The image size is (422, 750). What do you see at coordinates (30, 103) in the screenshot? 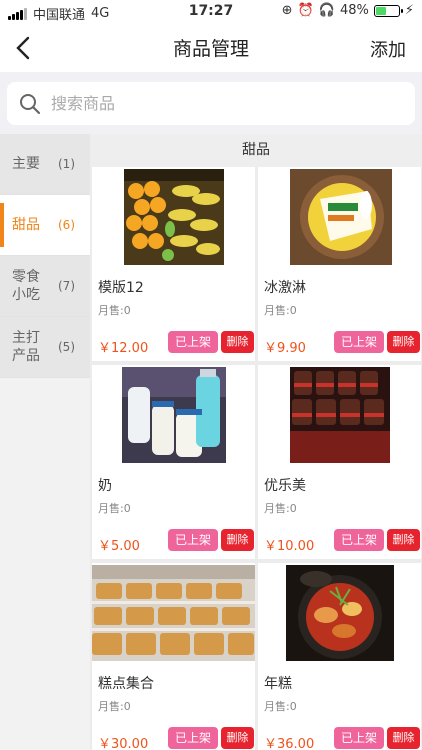
I see `search-icon` at bounding box center [30, 103].